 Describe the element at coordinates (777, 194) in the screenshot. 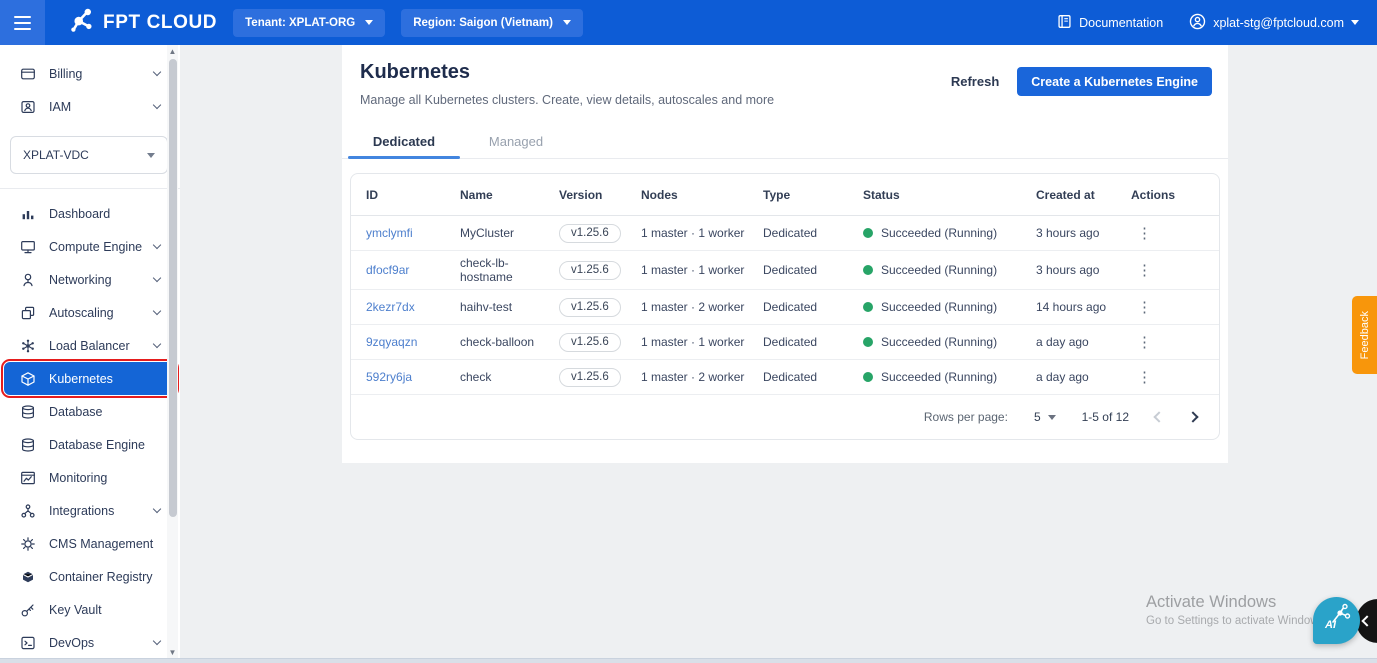

I see `column-header-type: Type` at that location.